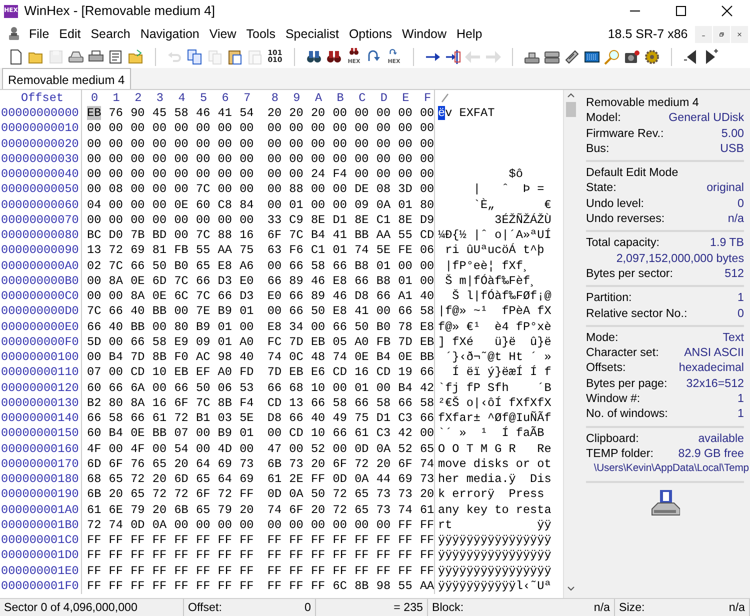 The height and width of the screenshot is (616, 750). Describe the element at coordinates (225, 372) in the screenshot. I see `hex-byte: A0` at that location.